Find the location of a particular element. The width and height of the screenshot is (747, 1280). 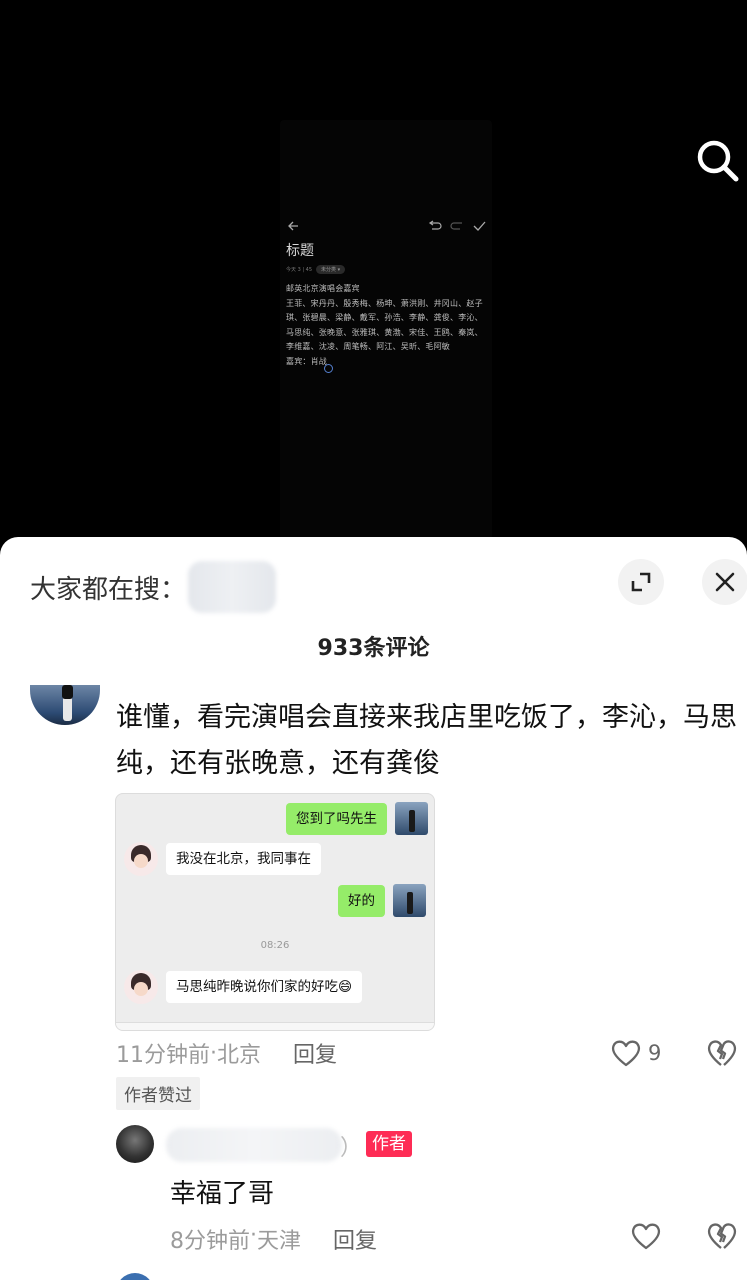

reply-avatar is located at coordinates (135, 1144).